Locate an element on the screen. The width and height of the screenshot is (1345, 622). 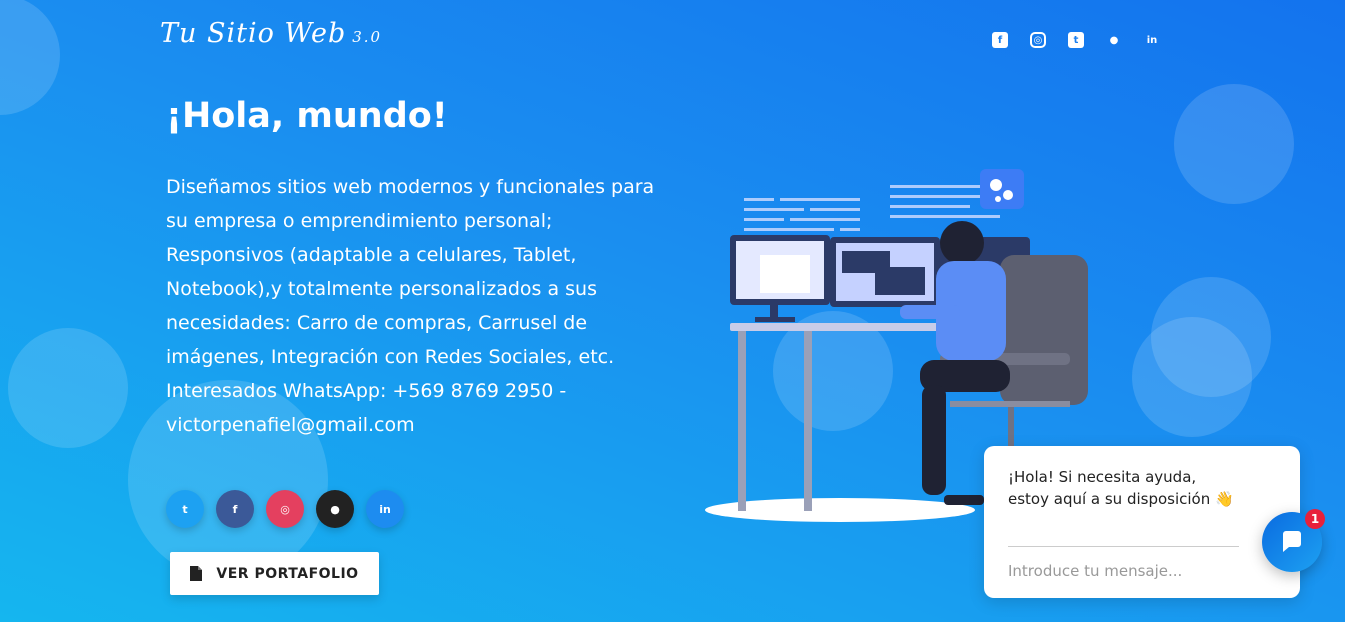
github-icon: ● is located at coordinates (1114, 40).